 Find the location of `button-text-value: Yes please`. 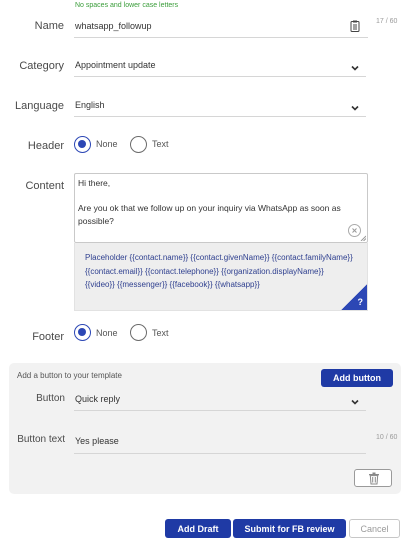

button-text-value: Yes please is located at coordinates (97, 441).